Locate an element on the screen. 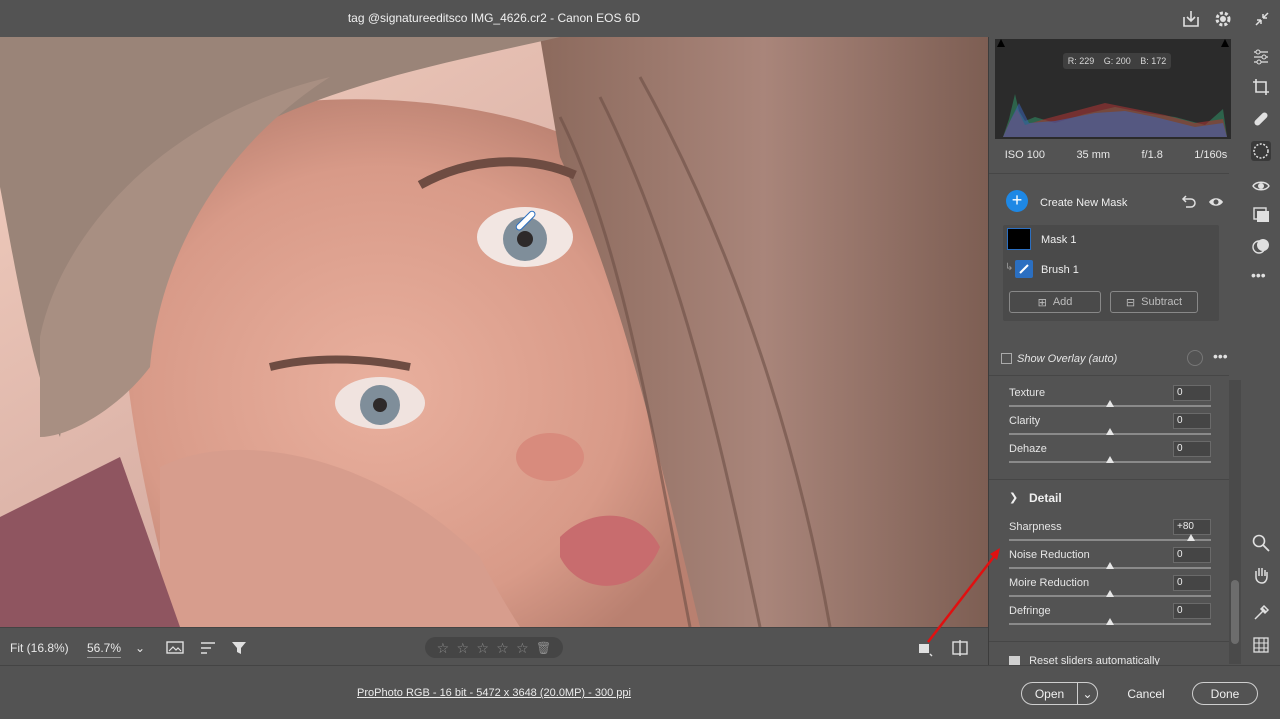  overlay-color-swatch is located at coordinates (1195, 358).